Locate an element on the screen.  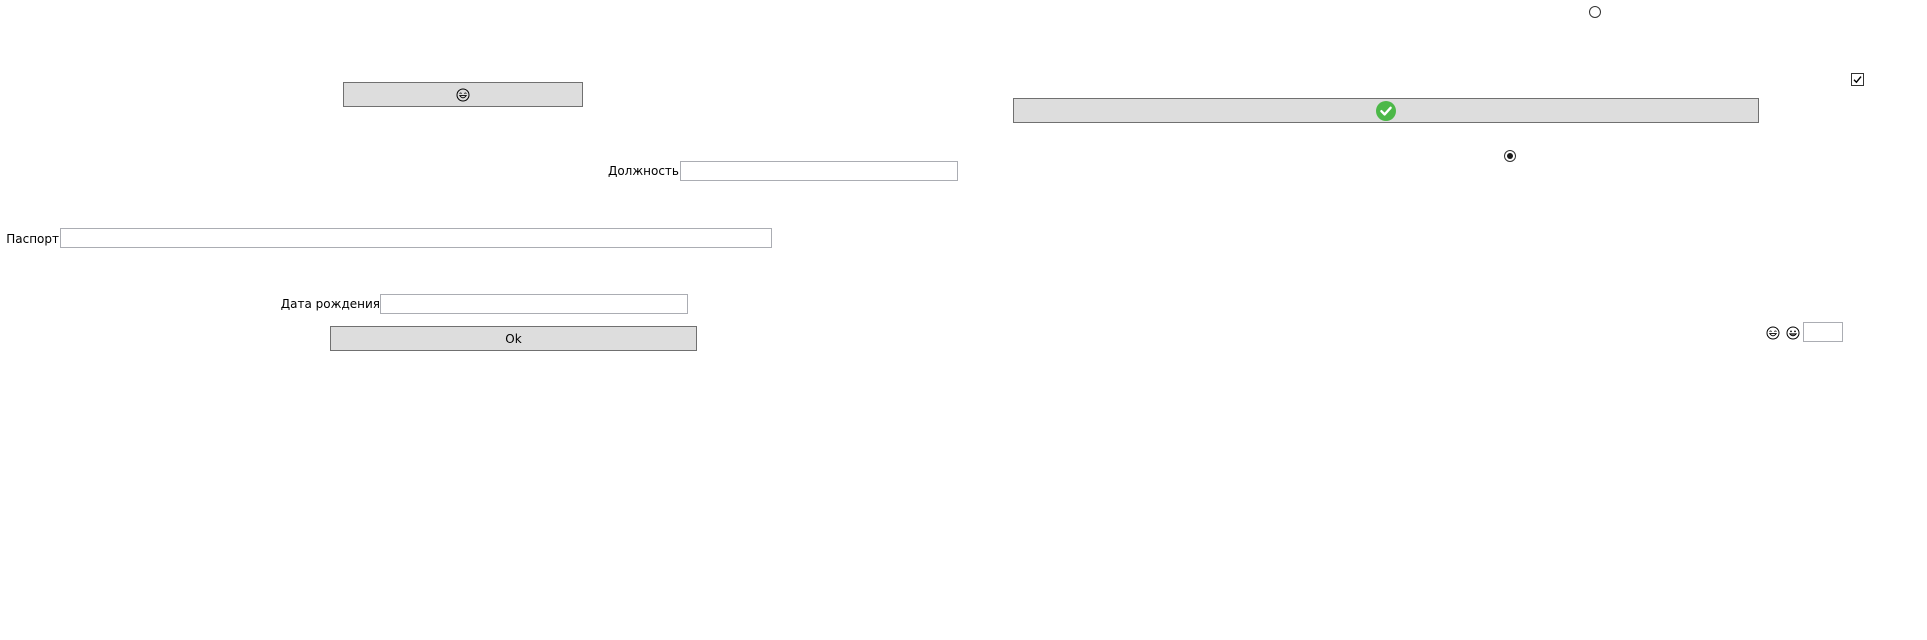
birthdate-input is located at coordinates (534, 304).